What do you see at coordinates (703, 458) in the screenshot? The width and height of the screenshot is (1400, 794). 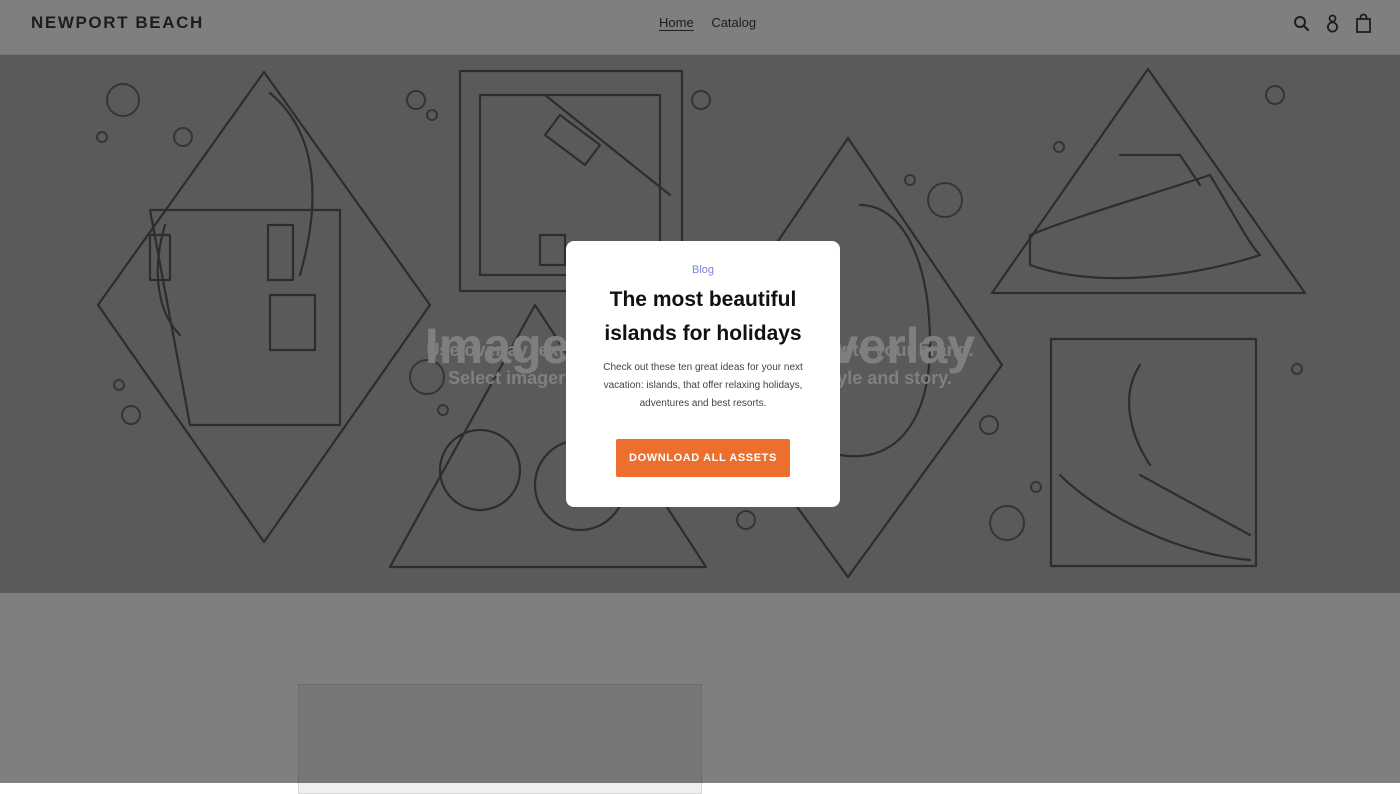 I see `download-all-assets-button: DOWNLOAD ALL ASSETS` at bounding box center [703, 458].